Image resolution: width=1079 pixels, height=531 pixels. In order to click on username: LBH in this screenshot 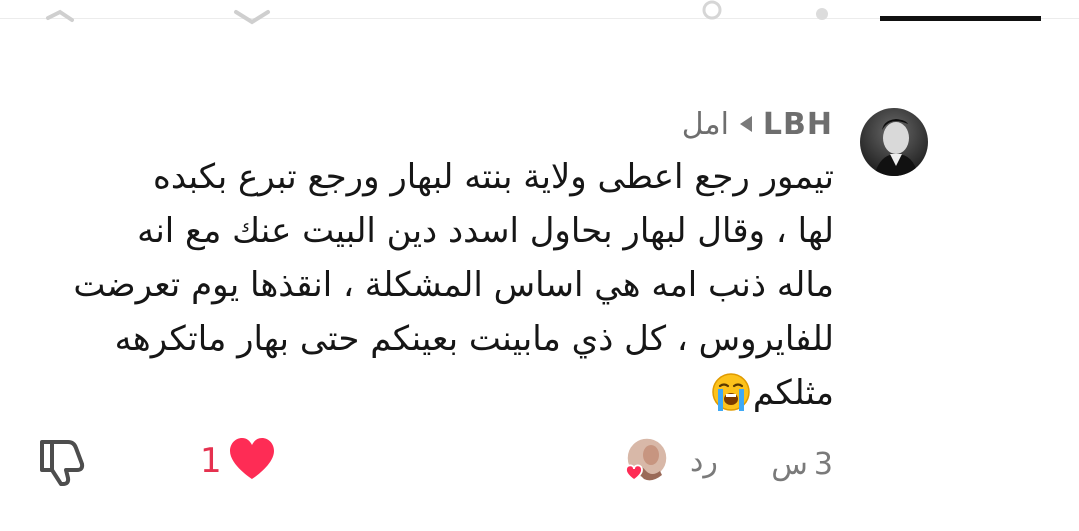, I will do `click(798, 124)`.